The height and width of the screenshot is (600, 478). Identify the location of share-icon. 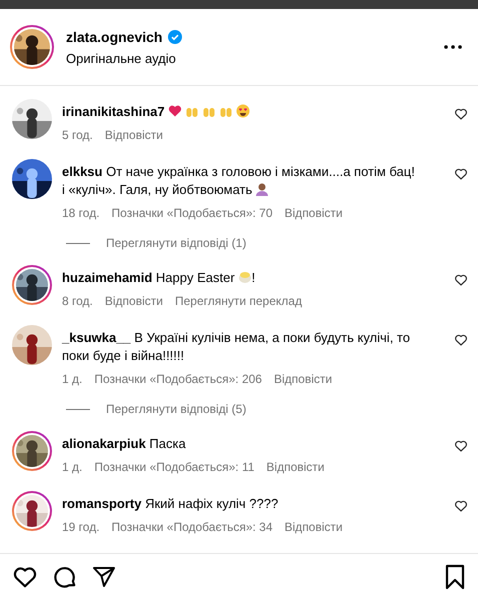
(104, 577).